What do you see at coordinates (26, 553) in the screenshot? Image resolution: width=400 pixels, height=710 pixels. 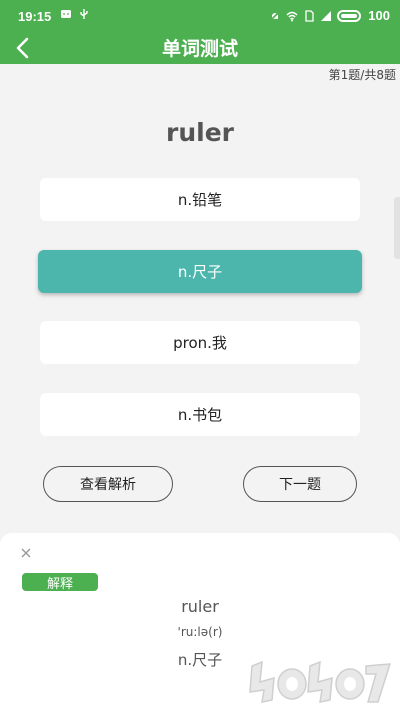 I see `close-icon` at bounding box center [26, 553].